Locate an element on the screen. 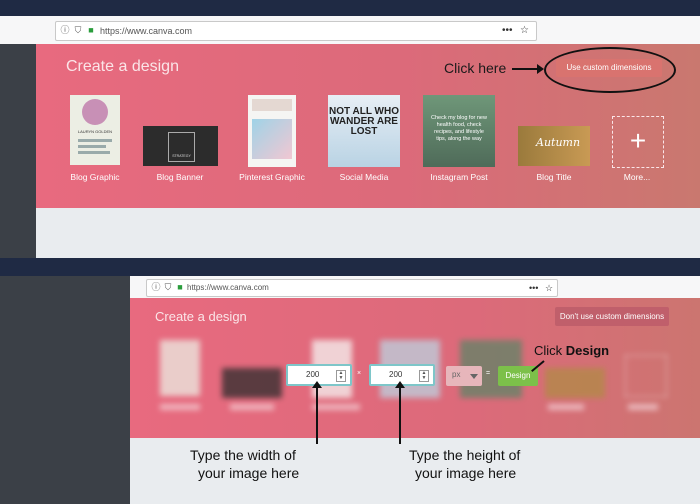  thumb-text: STRATEGY is located at coordinates (181, 156).